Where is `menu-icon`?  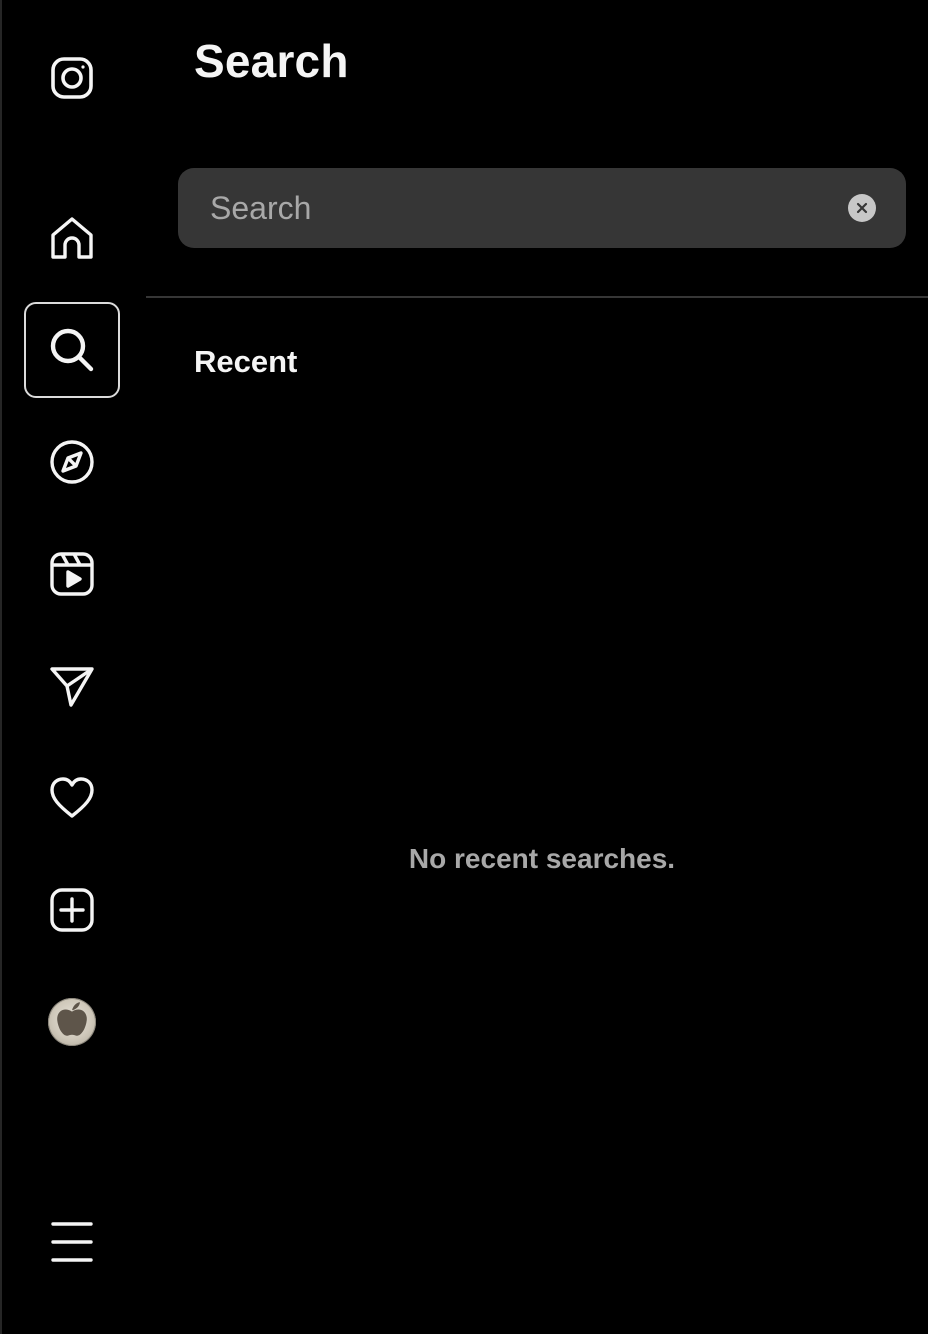
menu-icon is located at coordinates (72, 1242).